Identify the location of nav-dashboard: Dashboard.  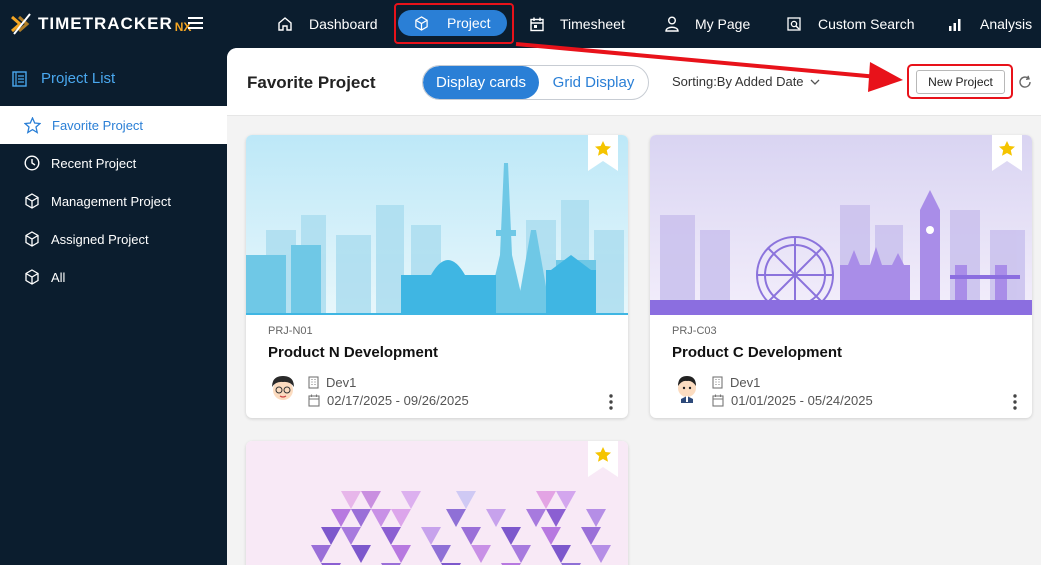
(327, 24).